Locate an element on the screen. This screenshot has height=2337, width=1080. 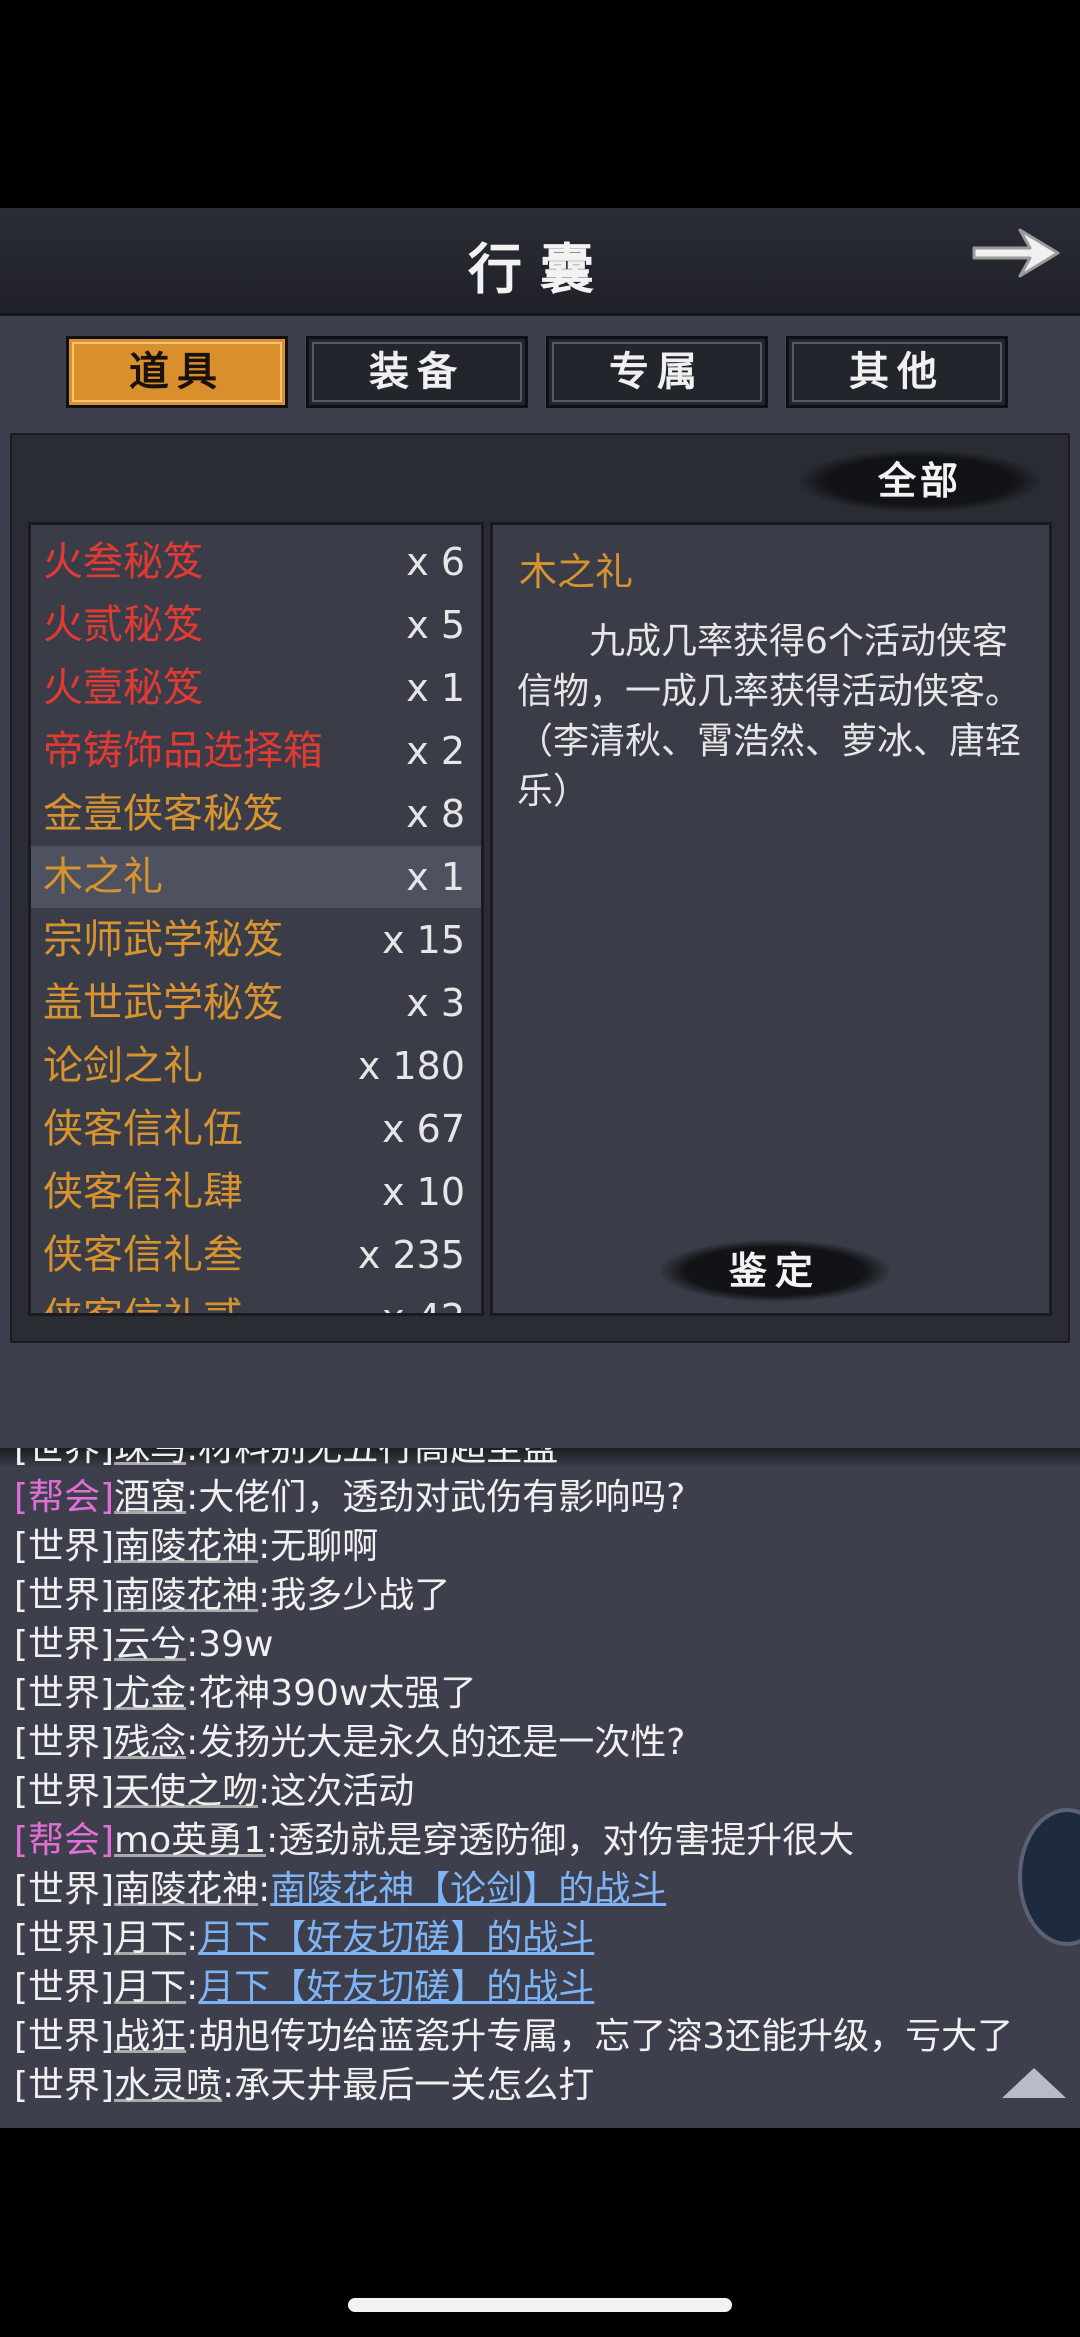
chat-message: [世界]水灵喷:承天井最后一关怎么打 is located at coordinates (544, 2085).